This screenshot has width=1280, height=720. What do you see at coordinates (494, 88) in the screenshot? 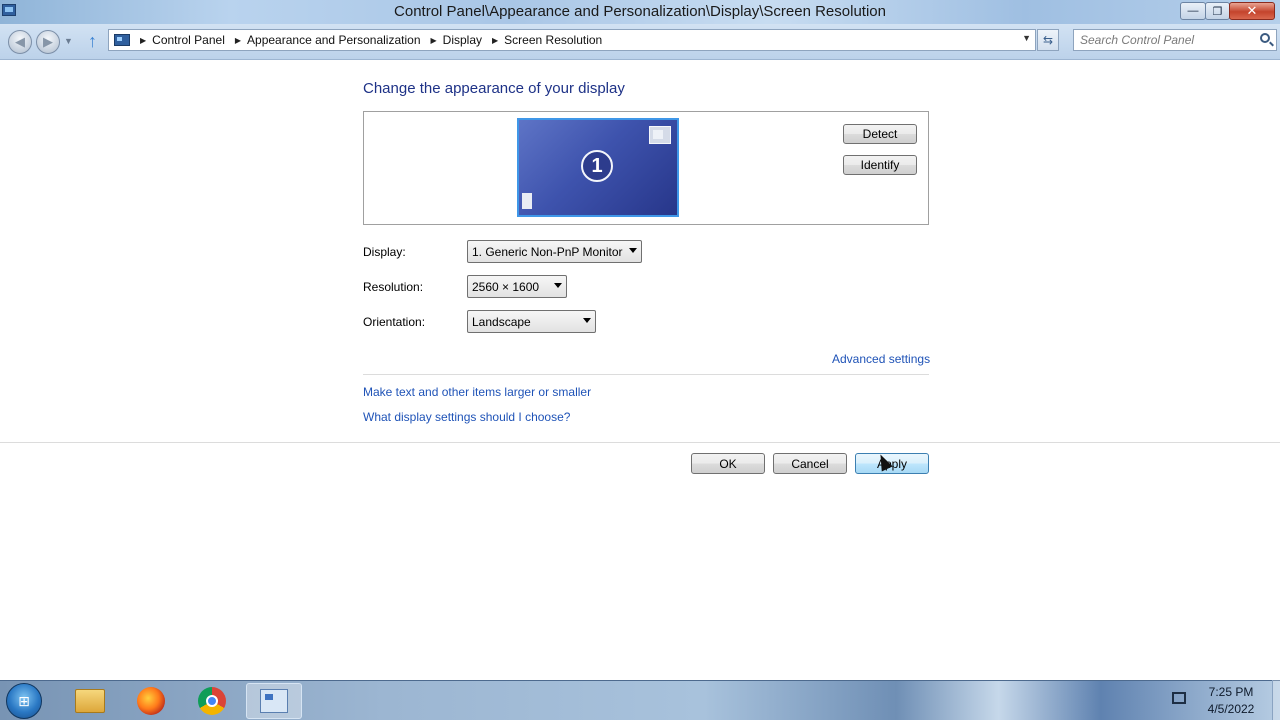
I see `page-title: Change the appearance of your display` at bounding box center [494, 88].